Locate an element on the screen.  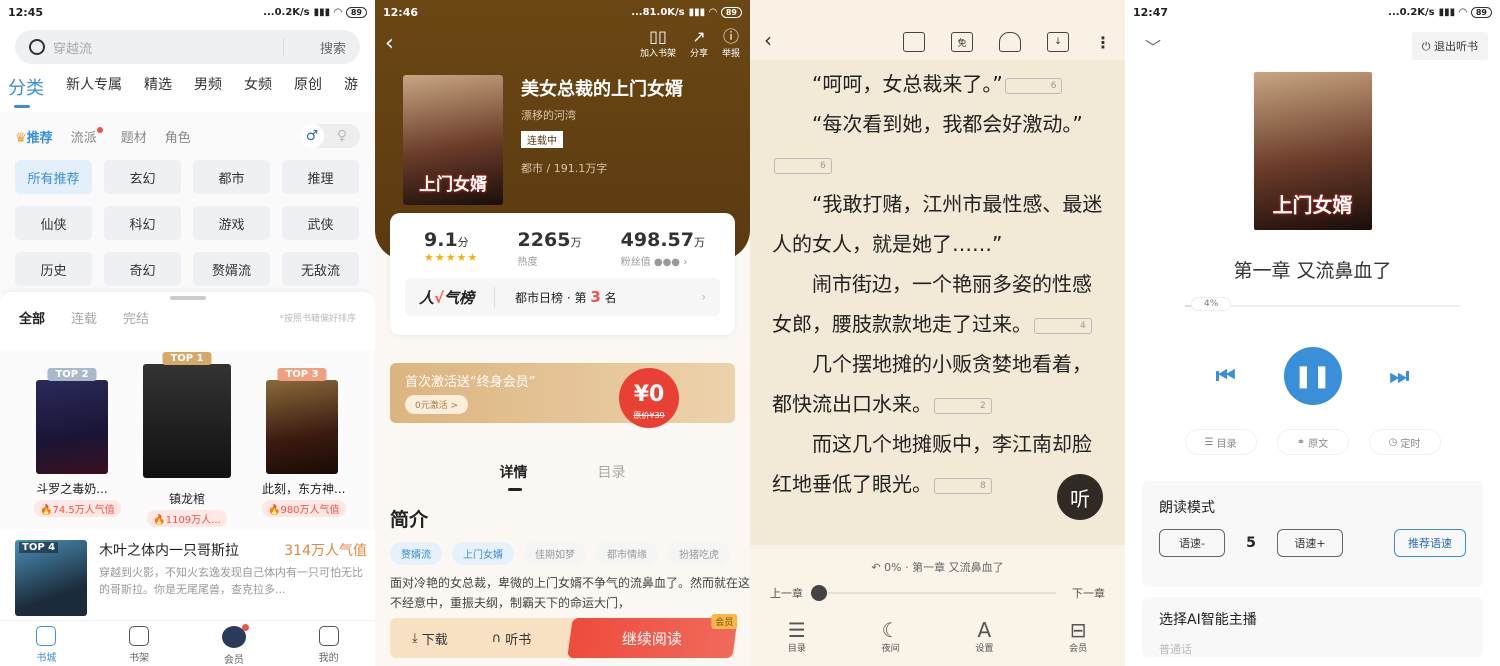
category-chip: 历史 is located at coordinates (53, 269).